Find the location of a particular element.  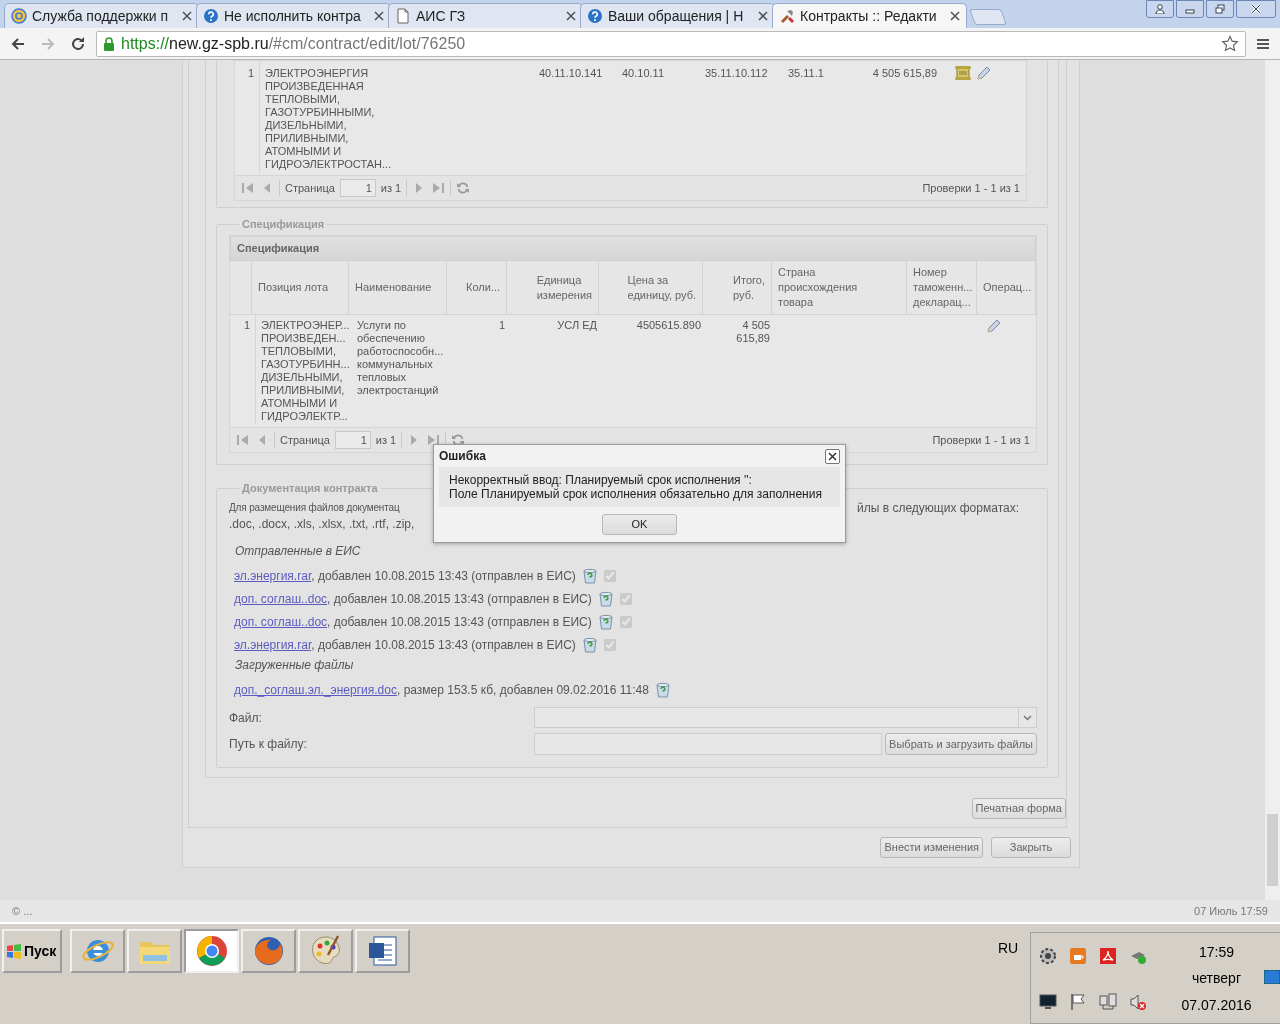

tools-icon is located at coordinates (787, 16).